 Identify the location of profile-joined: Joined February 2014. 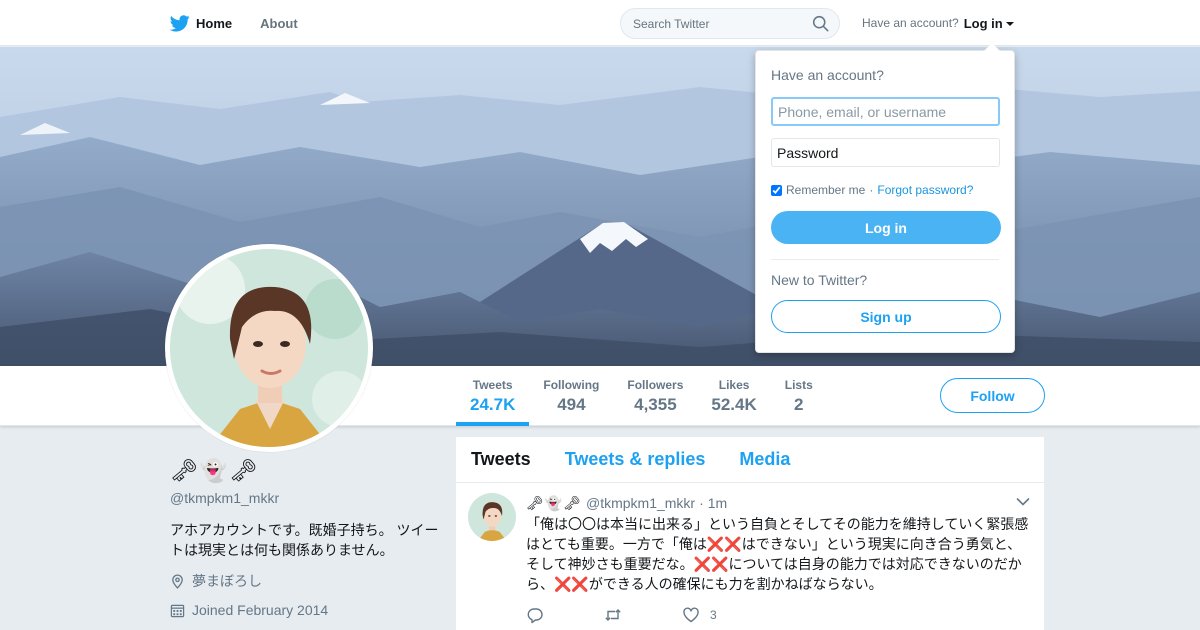
(305, 610).